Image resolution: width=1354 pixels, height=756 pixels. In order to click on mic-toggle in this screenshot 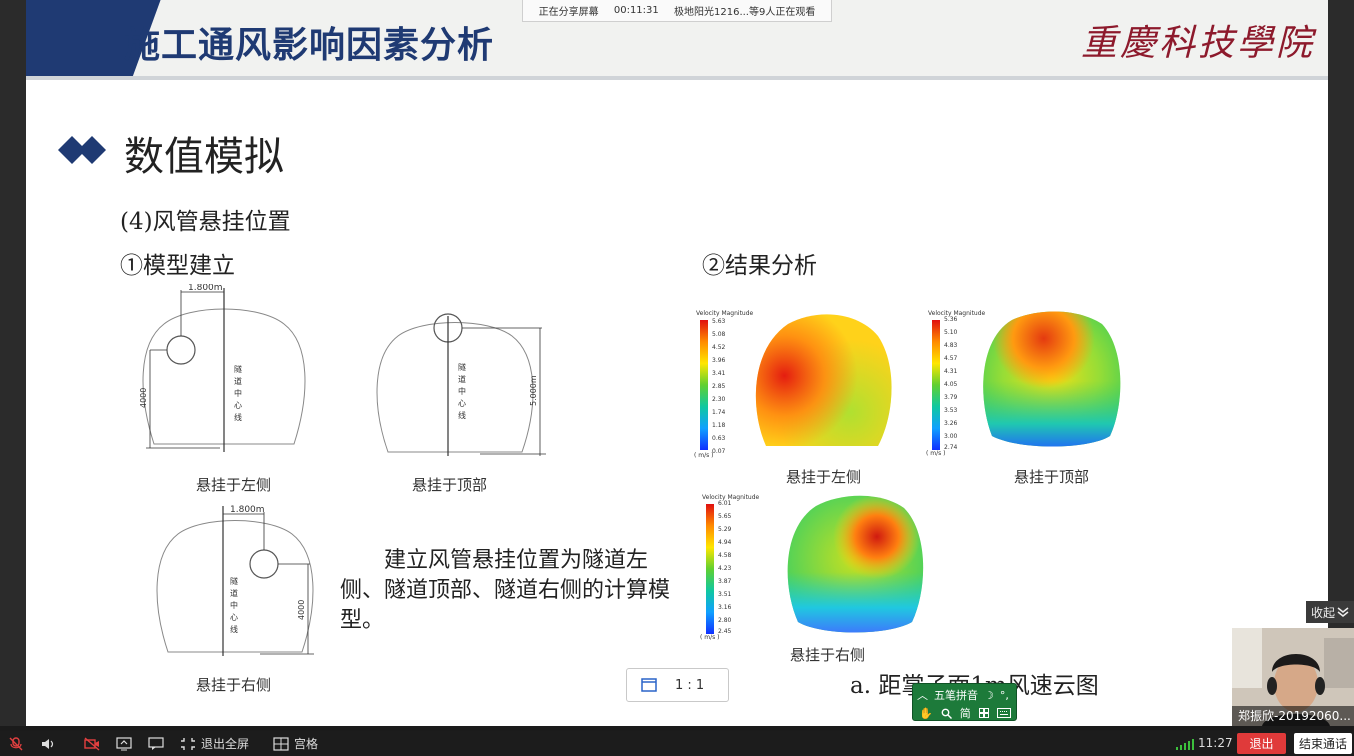, I will do `click(16, 743)`.